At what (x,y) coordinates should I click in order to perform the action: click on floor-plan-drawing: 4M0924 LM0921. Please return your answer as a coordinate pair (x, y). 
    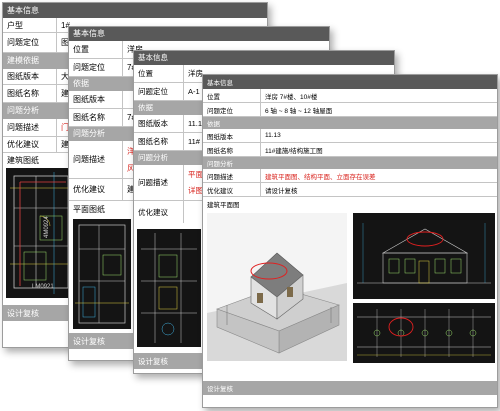
    Looking at the image, I should click on (41, 233).